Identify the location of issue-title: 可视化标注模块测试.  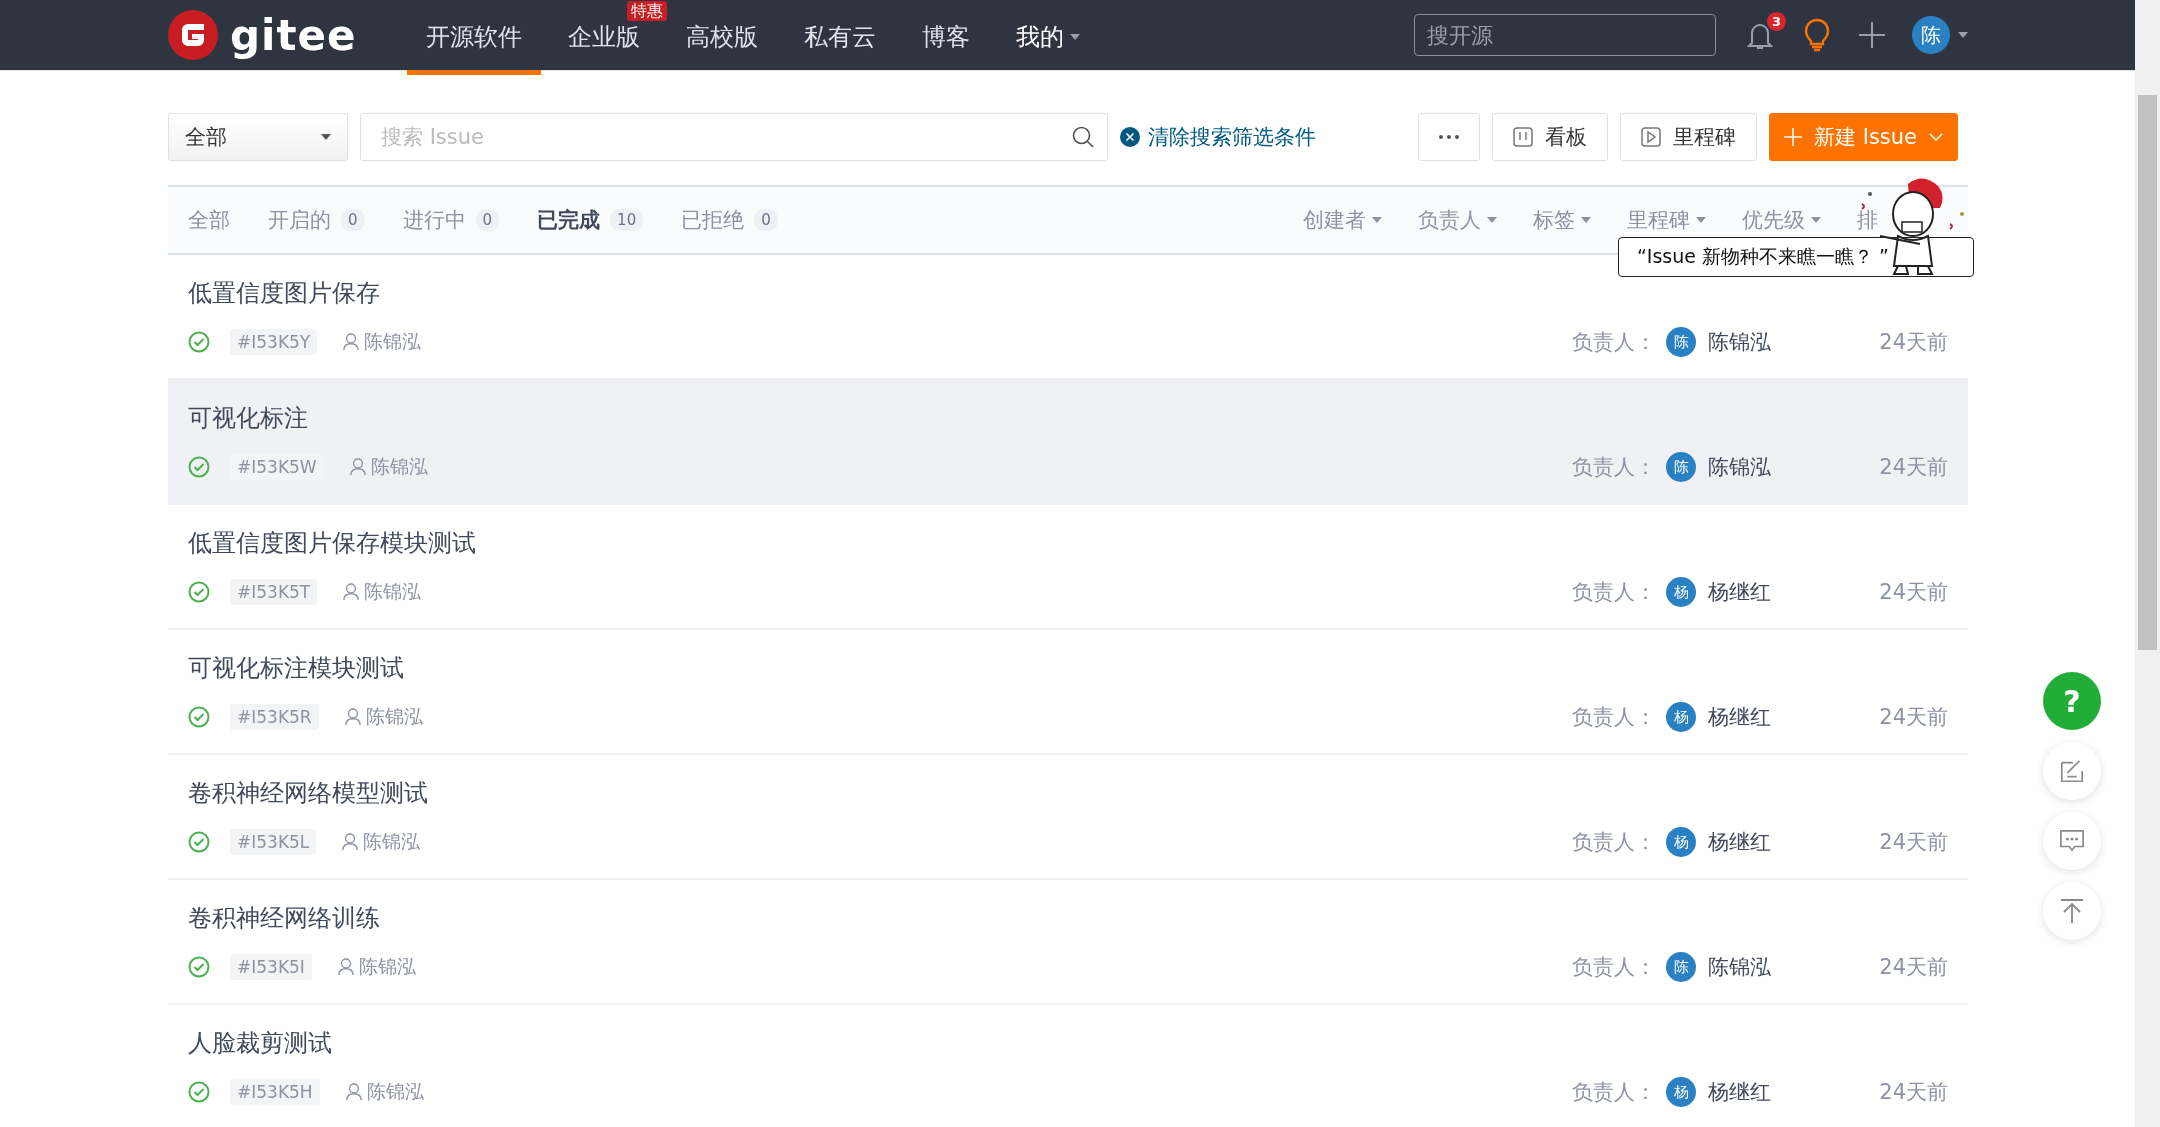
(1068, 668).